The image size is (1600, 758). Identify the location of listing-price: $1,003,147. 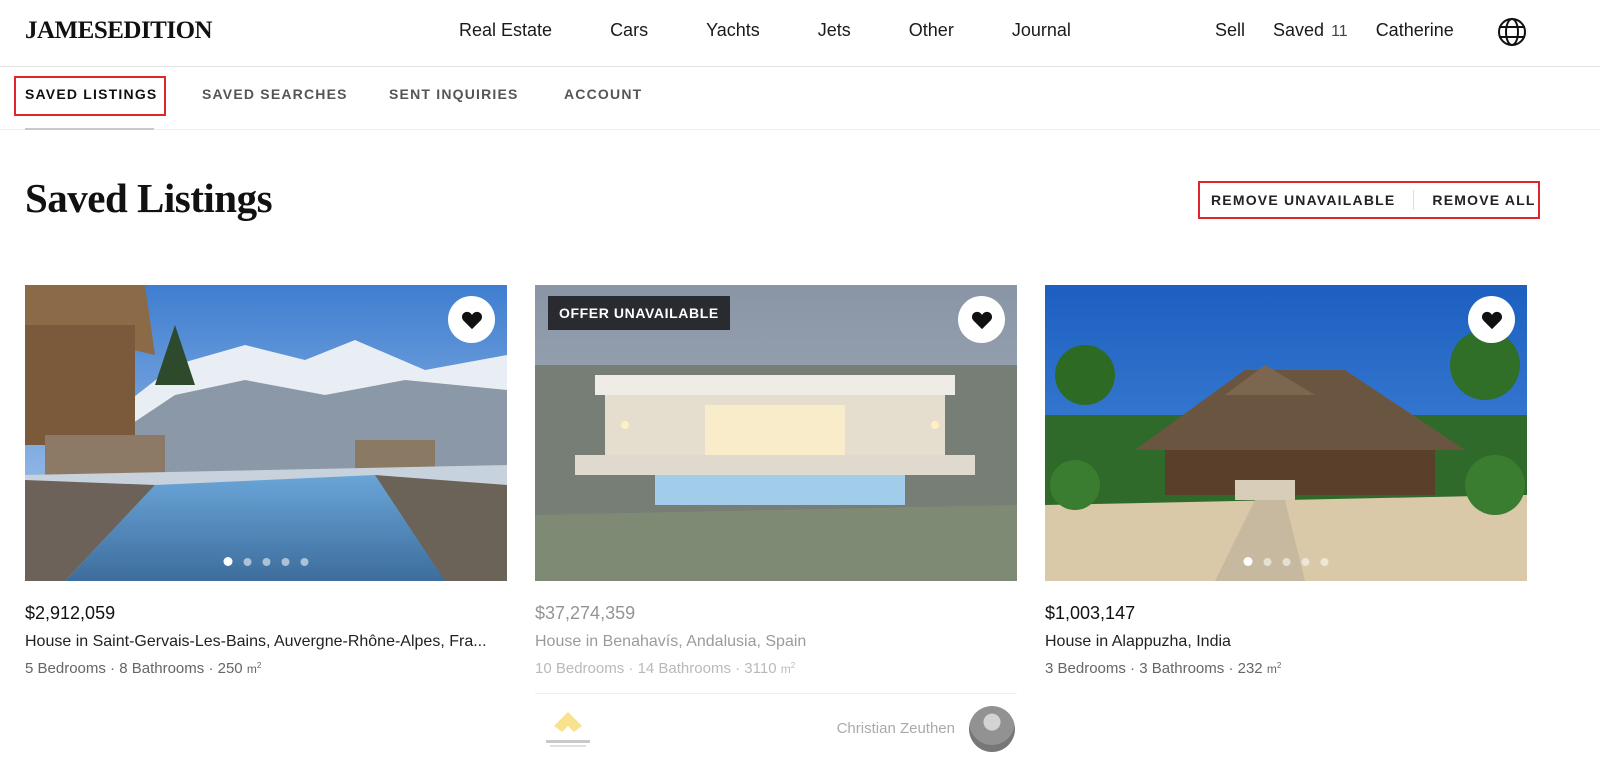
(1090, 613).